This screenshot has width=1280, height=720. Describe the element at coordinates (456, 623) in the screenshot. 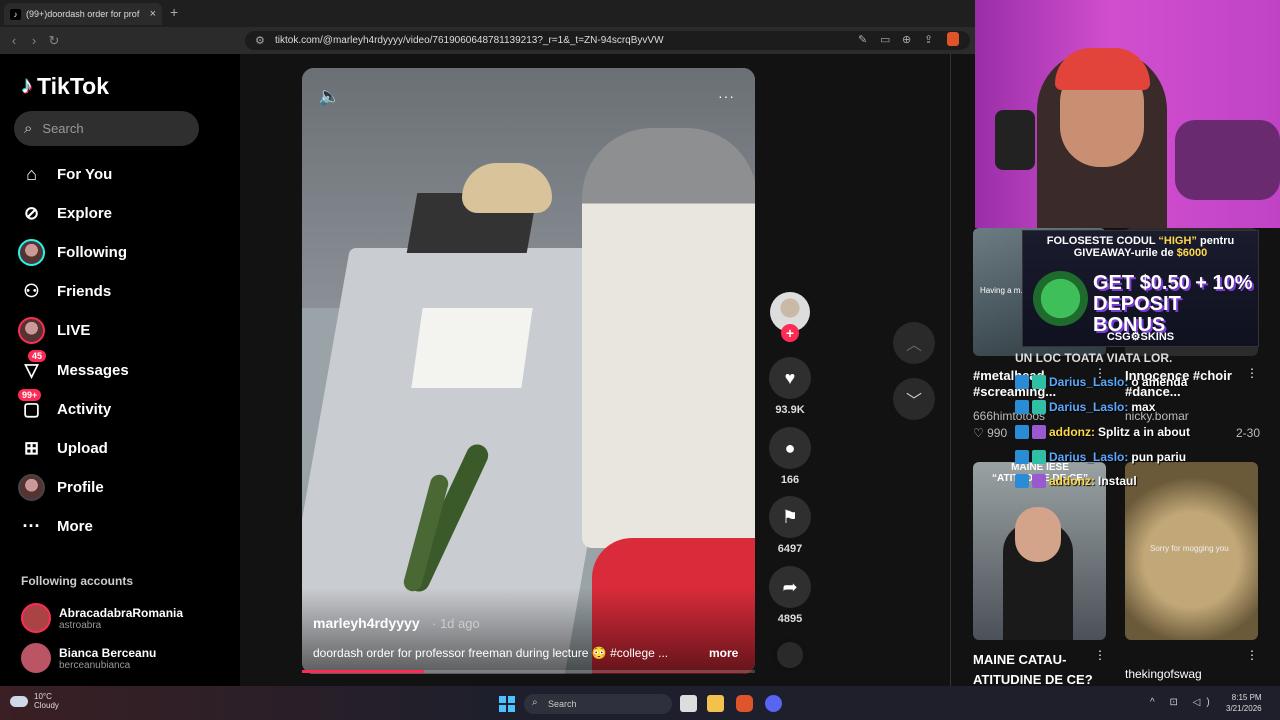

I see `video-time: · 1d ago` at that location.